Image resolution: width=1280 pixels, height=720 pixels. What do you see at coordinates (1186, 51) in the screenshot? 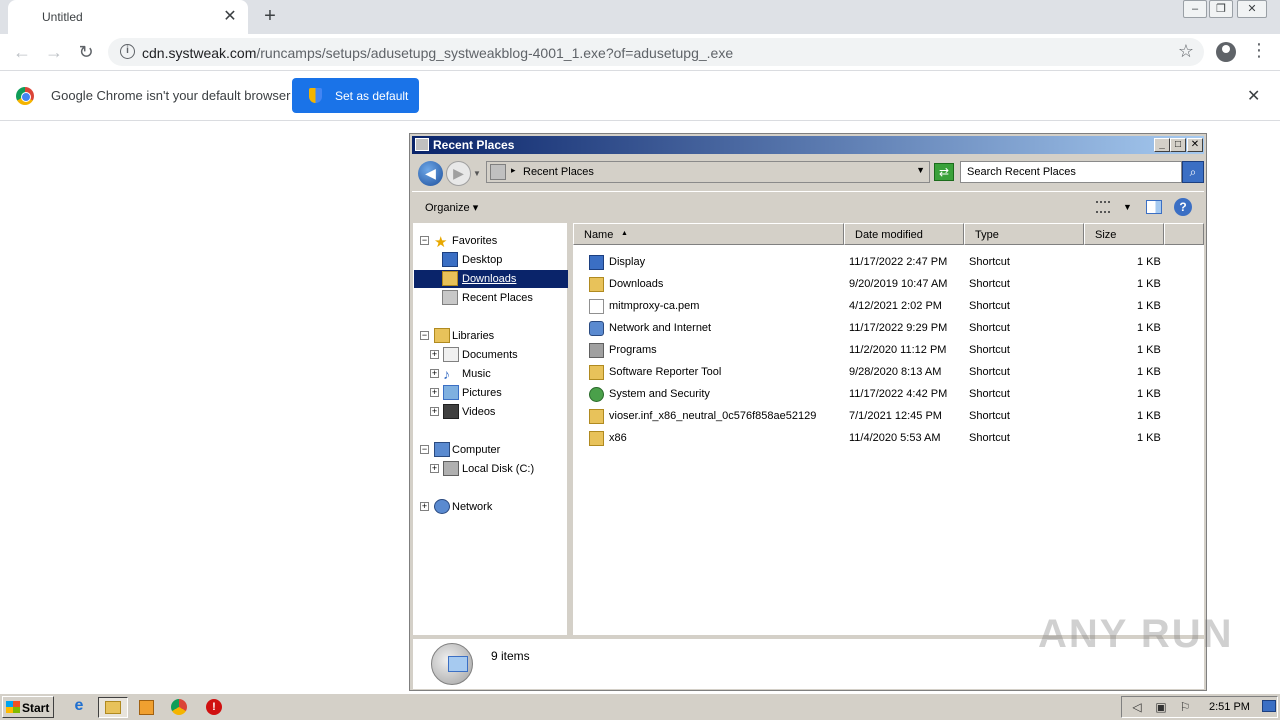
I see `bookmark-star-icon: ☆` at bounding box center [1186, 51].